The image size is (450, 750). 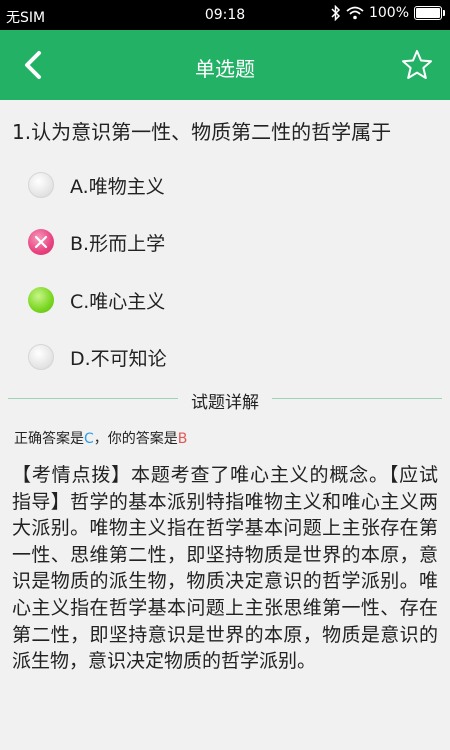 I want to click on divider-line-right, so click(x=357, y=398).